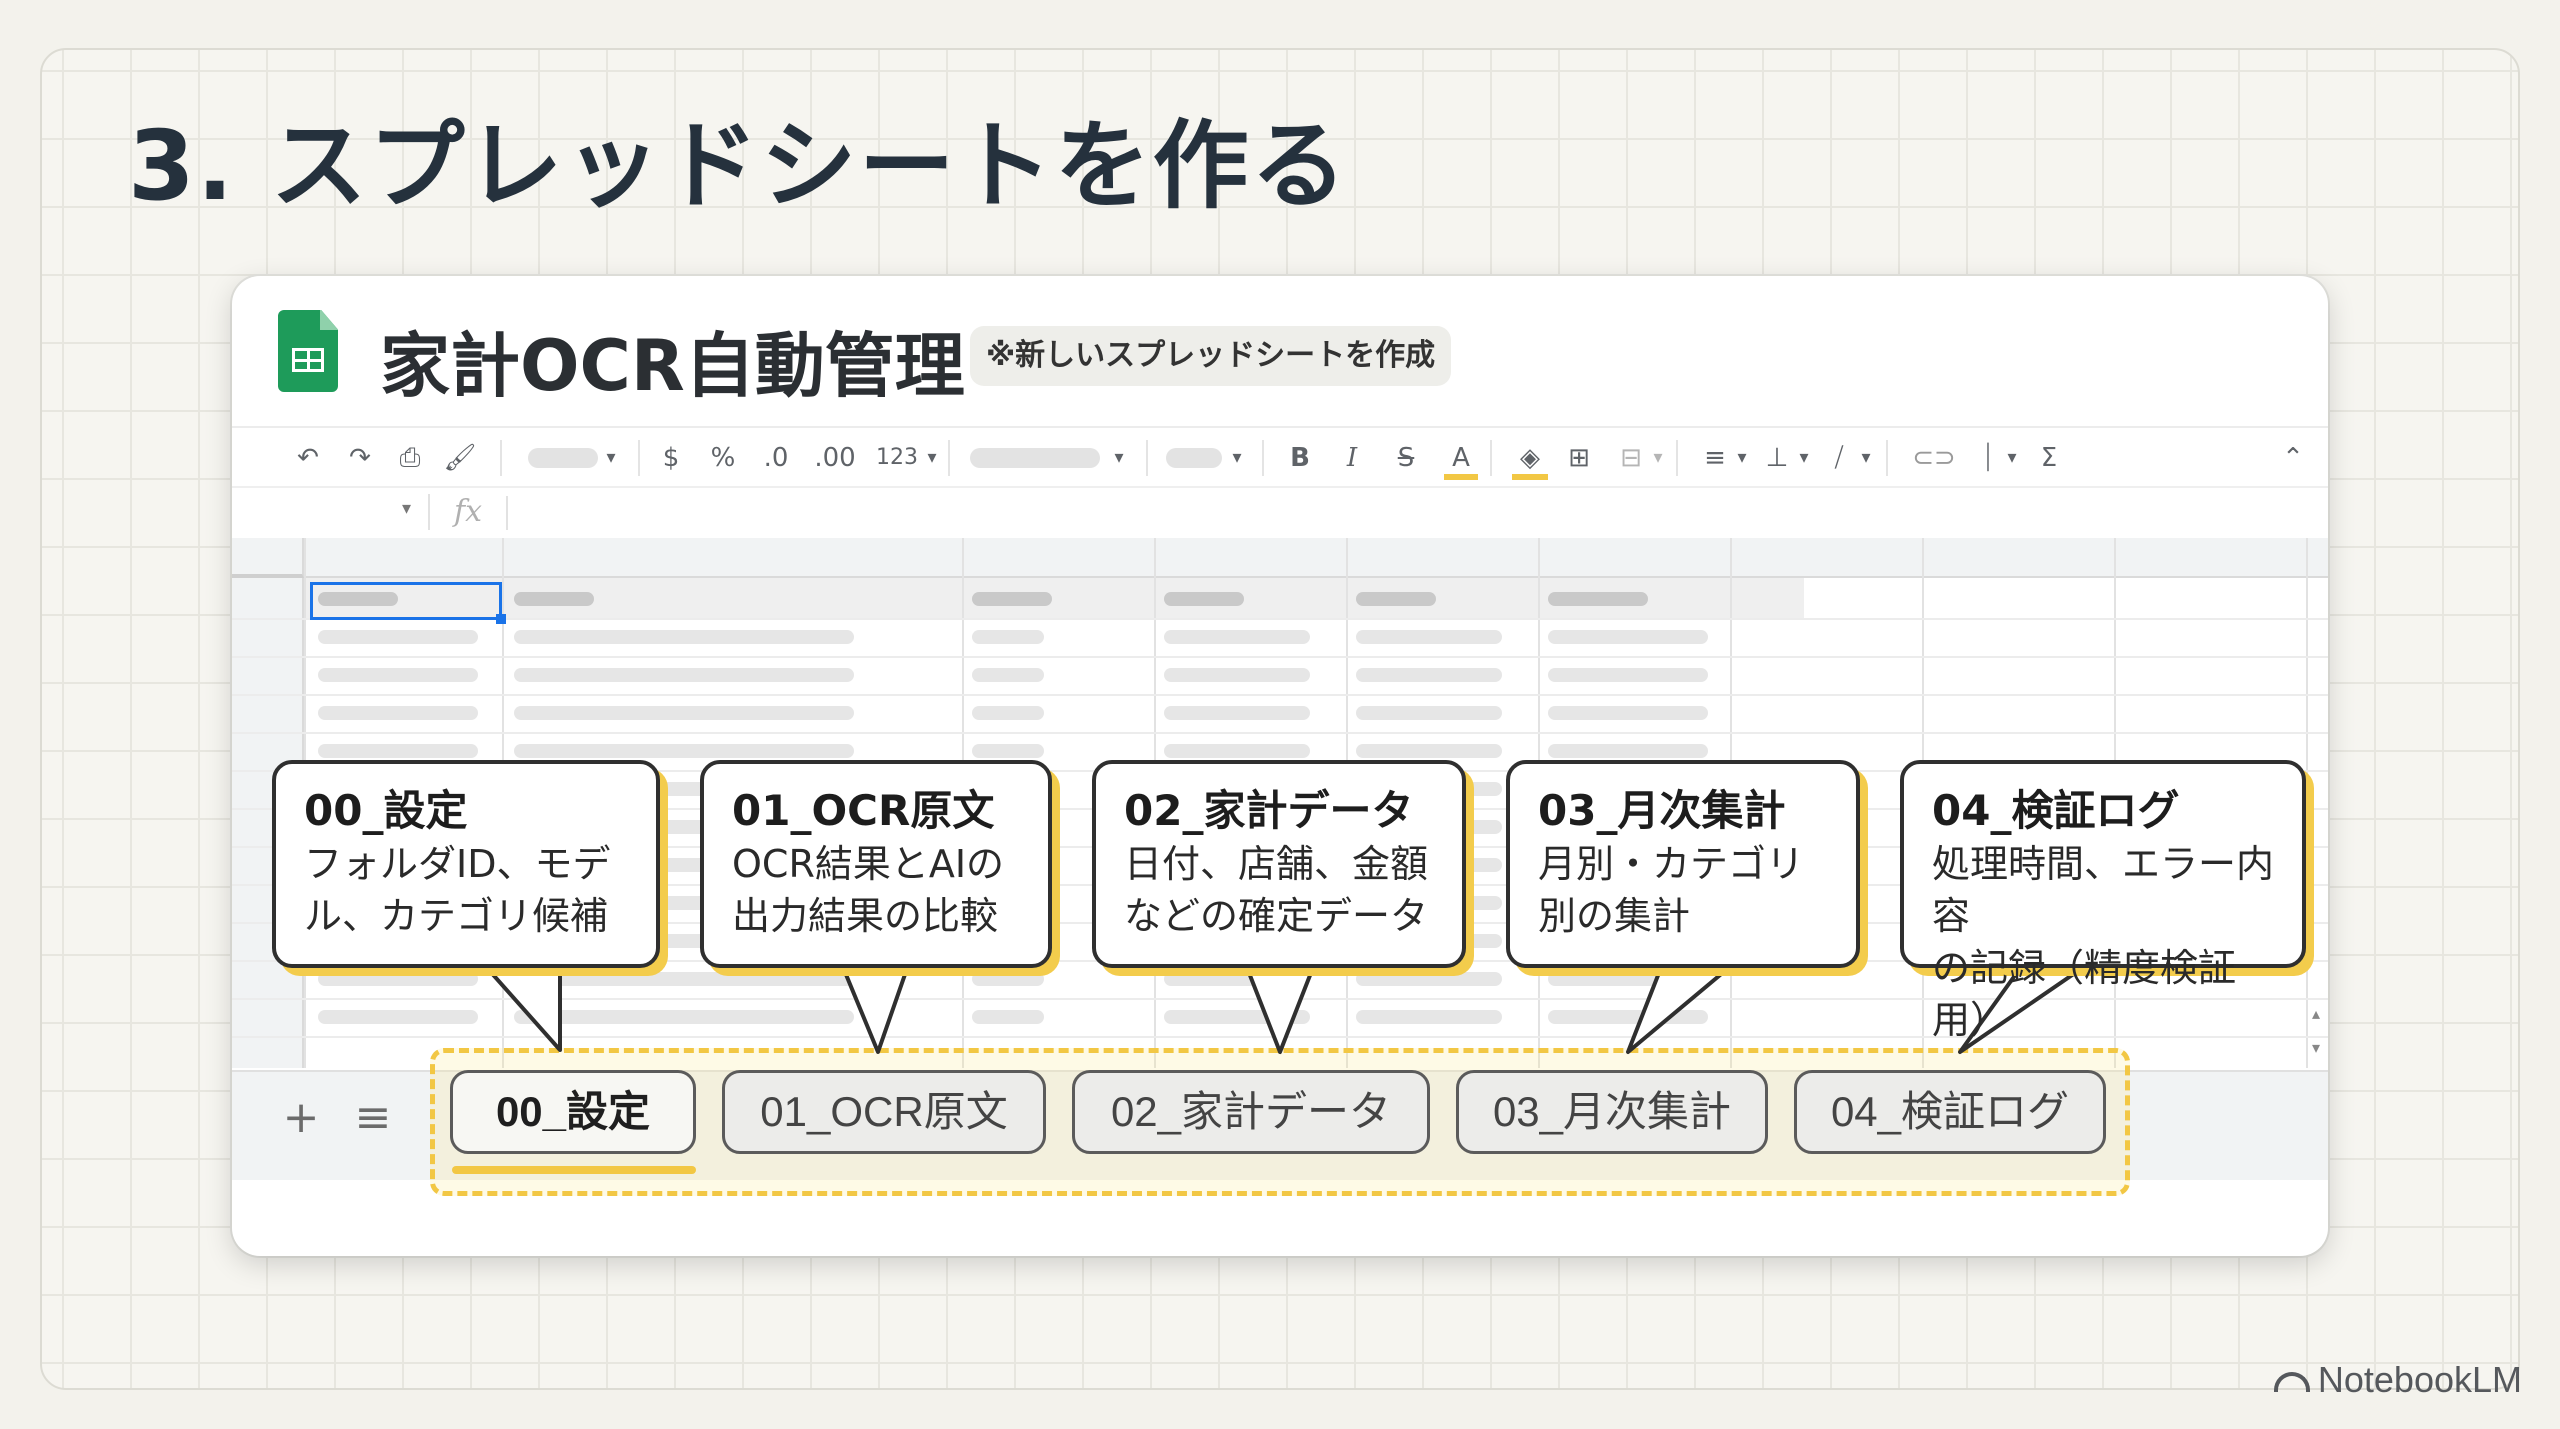 The image size is (2560, 1429). I want to click on sheet-tab-00-settings: 00_設定, so click(573, 1112).